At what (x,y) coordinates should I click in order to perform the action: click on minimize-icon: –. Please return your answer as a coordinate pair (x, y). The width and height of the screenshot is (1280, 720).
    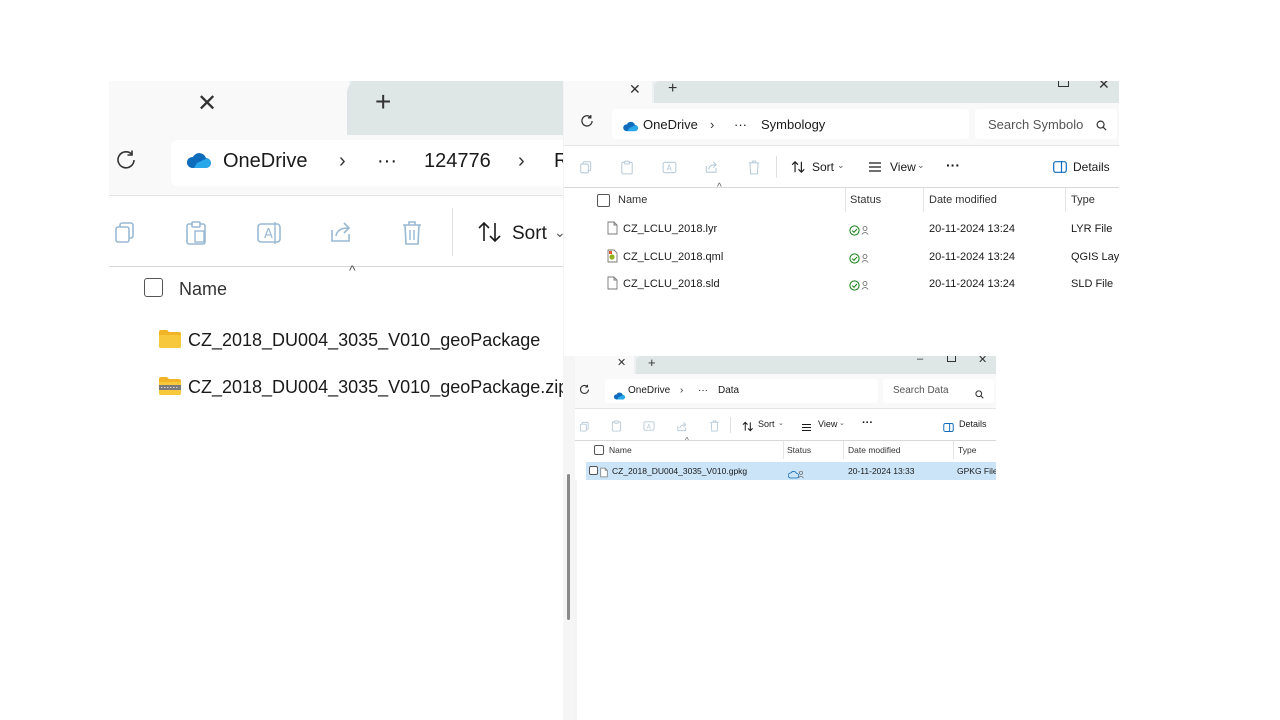
    Looking at the image, I should click on (920, 360).